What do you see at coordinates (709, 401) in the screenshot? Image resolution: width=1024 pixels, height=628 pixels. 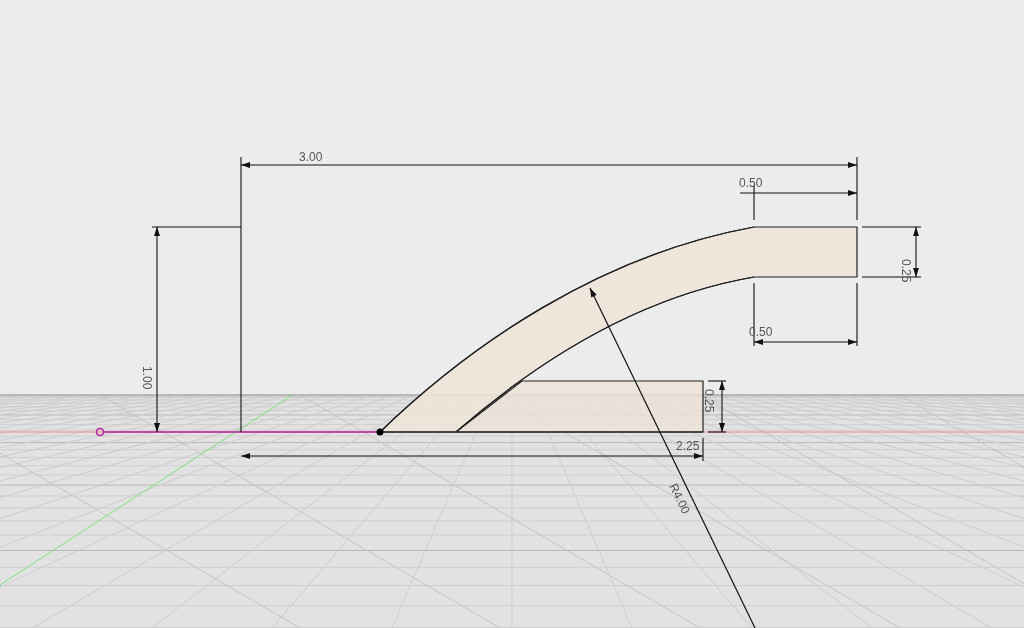 I see `dimension-label: 0.25` at bounding box center [709, 401].